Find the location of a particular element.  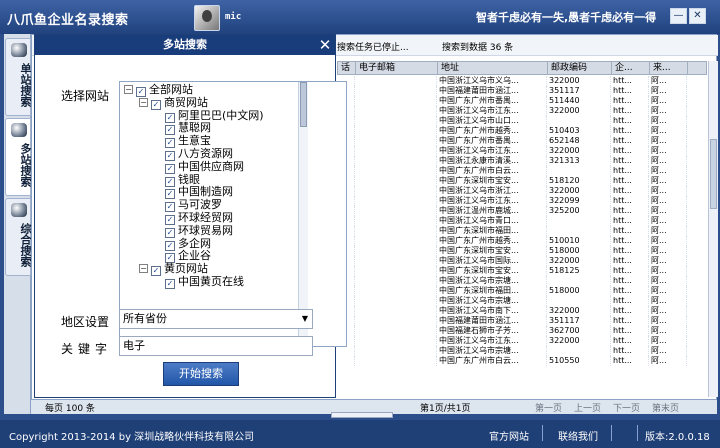

official-site-link: 官方网站 is located at coordinates (509, 435).